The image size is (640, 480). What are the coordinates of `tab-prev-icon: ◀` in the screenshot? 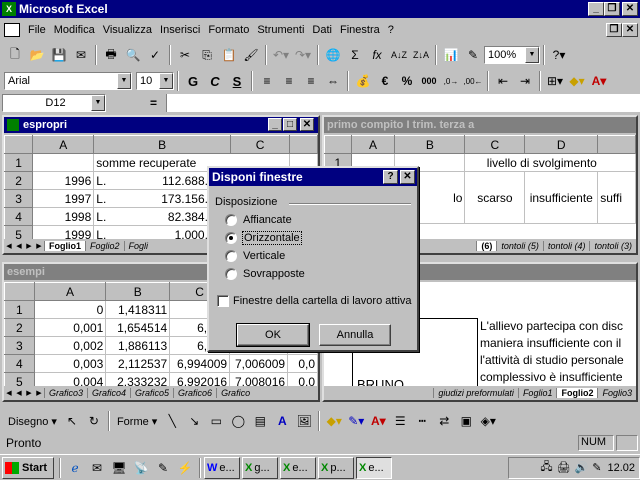 It's located at (19, 246).